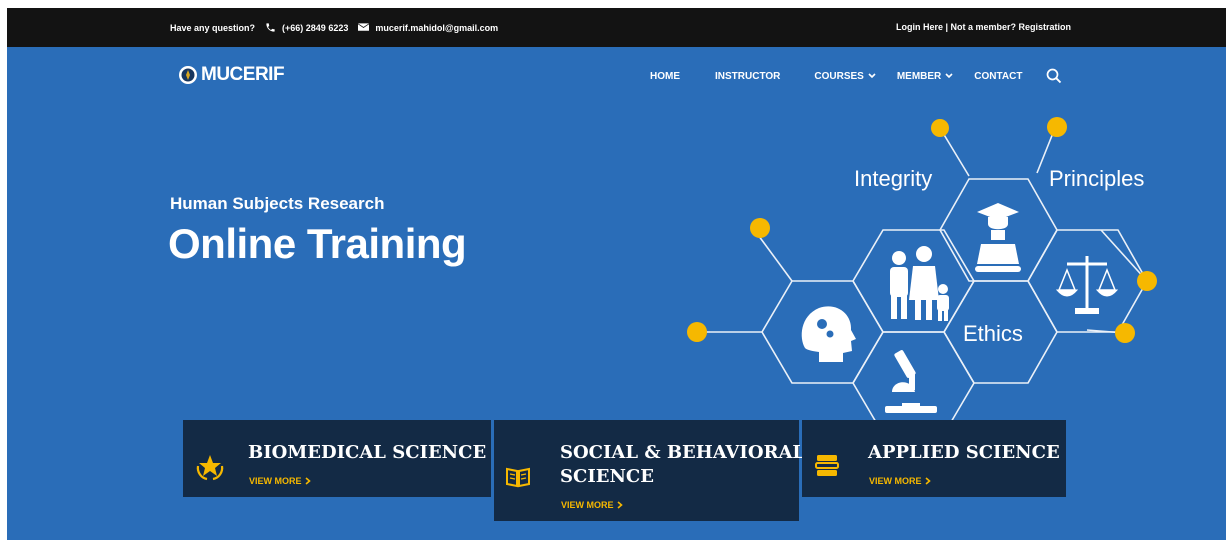  I want to click on card-social-behavioral: SOCIAL & BEHAVIORAL SCIENCE VIEW MORE, so click(649, 470).